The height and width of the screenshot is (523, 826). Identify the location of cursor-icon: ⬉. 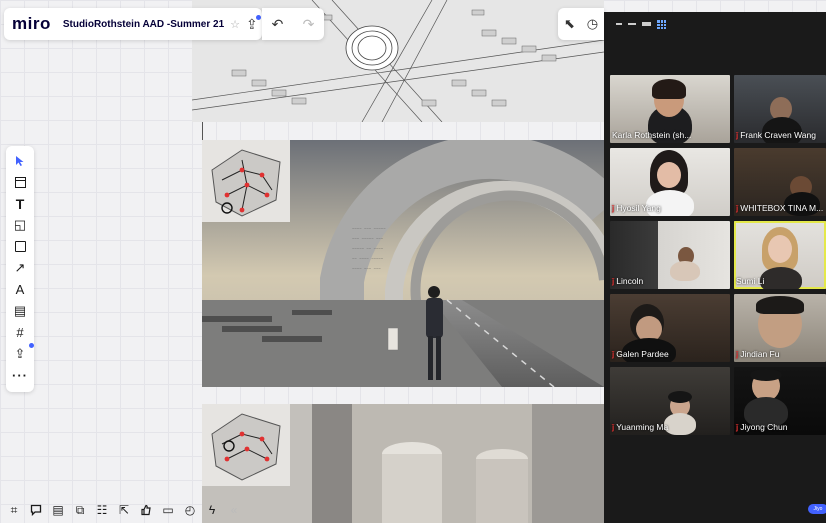
(569, 24).